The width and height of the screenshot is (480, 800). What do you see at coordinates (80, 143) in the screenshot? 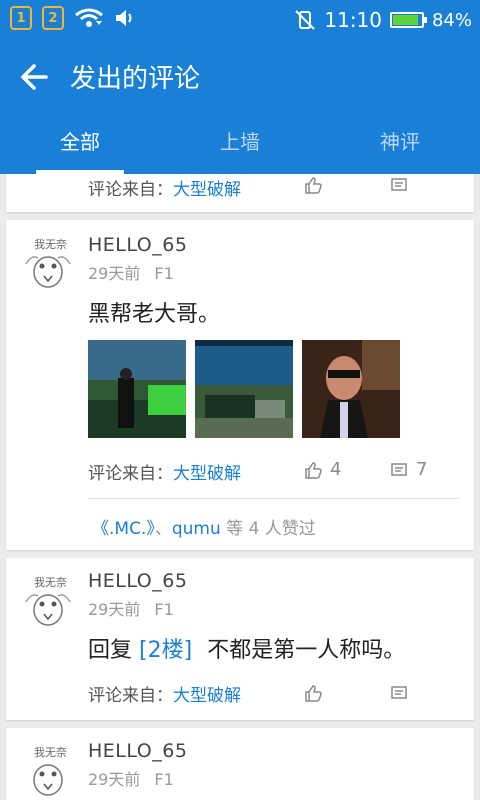
I see `tab-all: 全部` at bounding box center [80, 143].